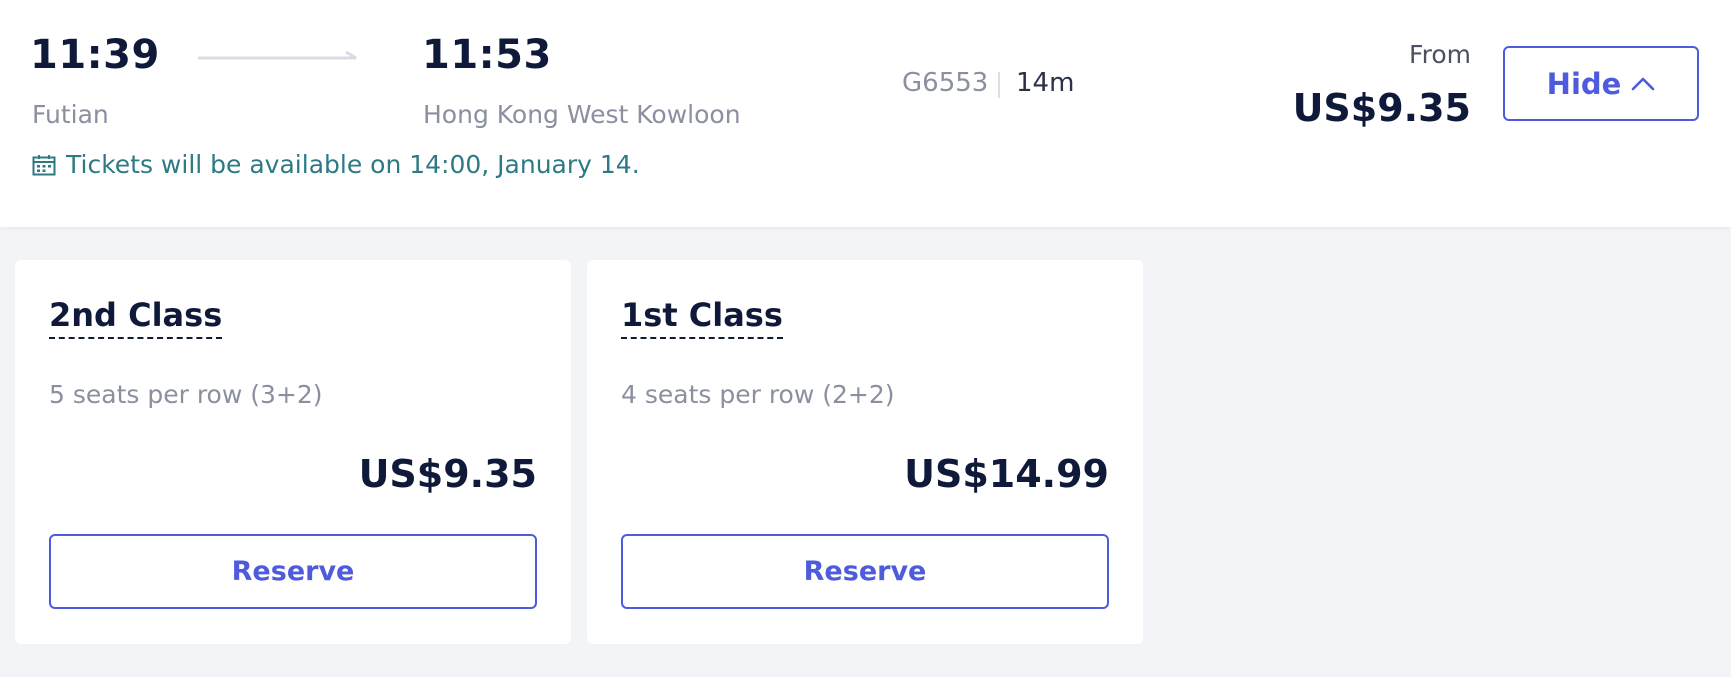 This screenshot has width=1731, height=677. What do you see at coordinates (1584, 83) in the screenshot?
I see `hide-button-label: Hide` at bounding box center [1584, 83].